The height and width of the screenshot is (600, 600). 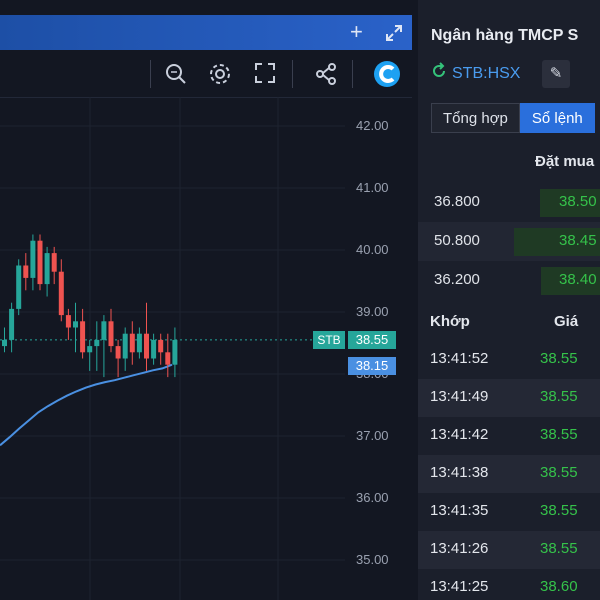 What do you see at coordinates (394, 35) in the screenshot?
I see `expand-icon` at bounding box center [394, 35].